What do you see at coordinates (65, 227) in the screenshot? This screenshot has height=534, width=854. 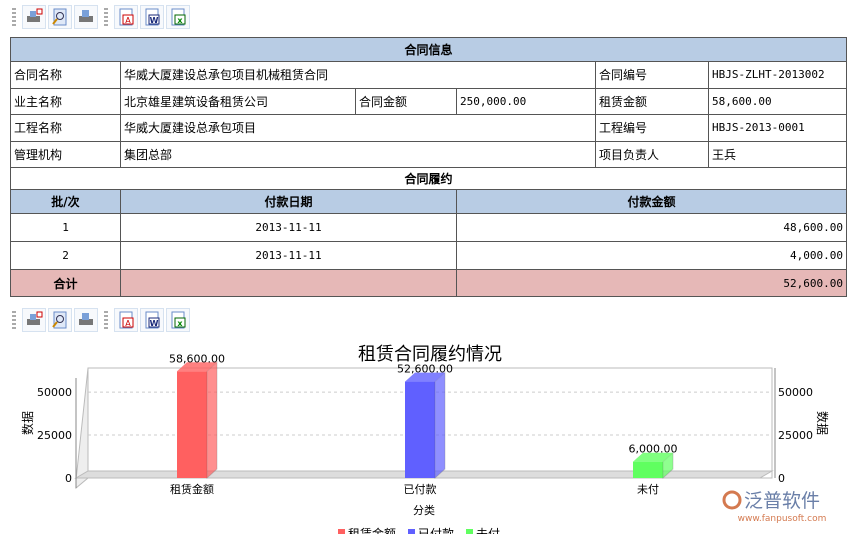 I see `batch: 1` at bounding box center [65, 227].